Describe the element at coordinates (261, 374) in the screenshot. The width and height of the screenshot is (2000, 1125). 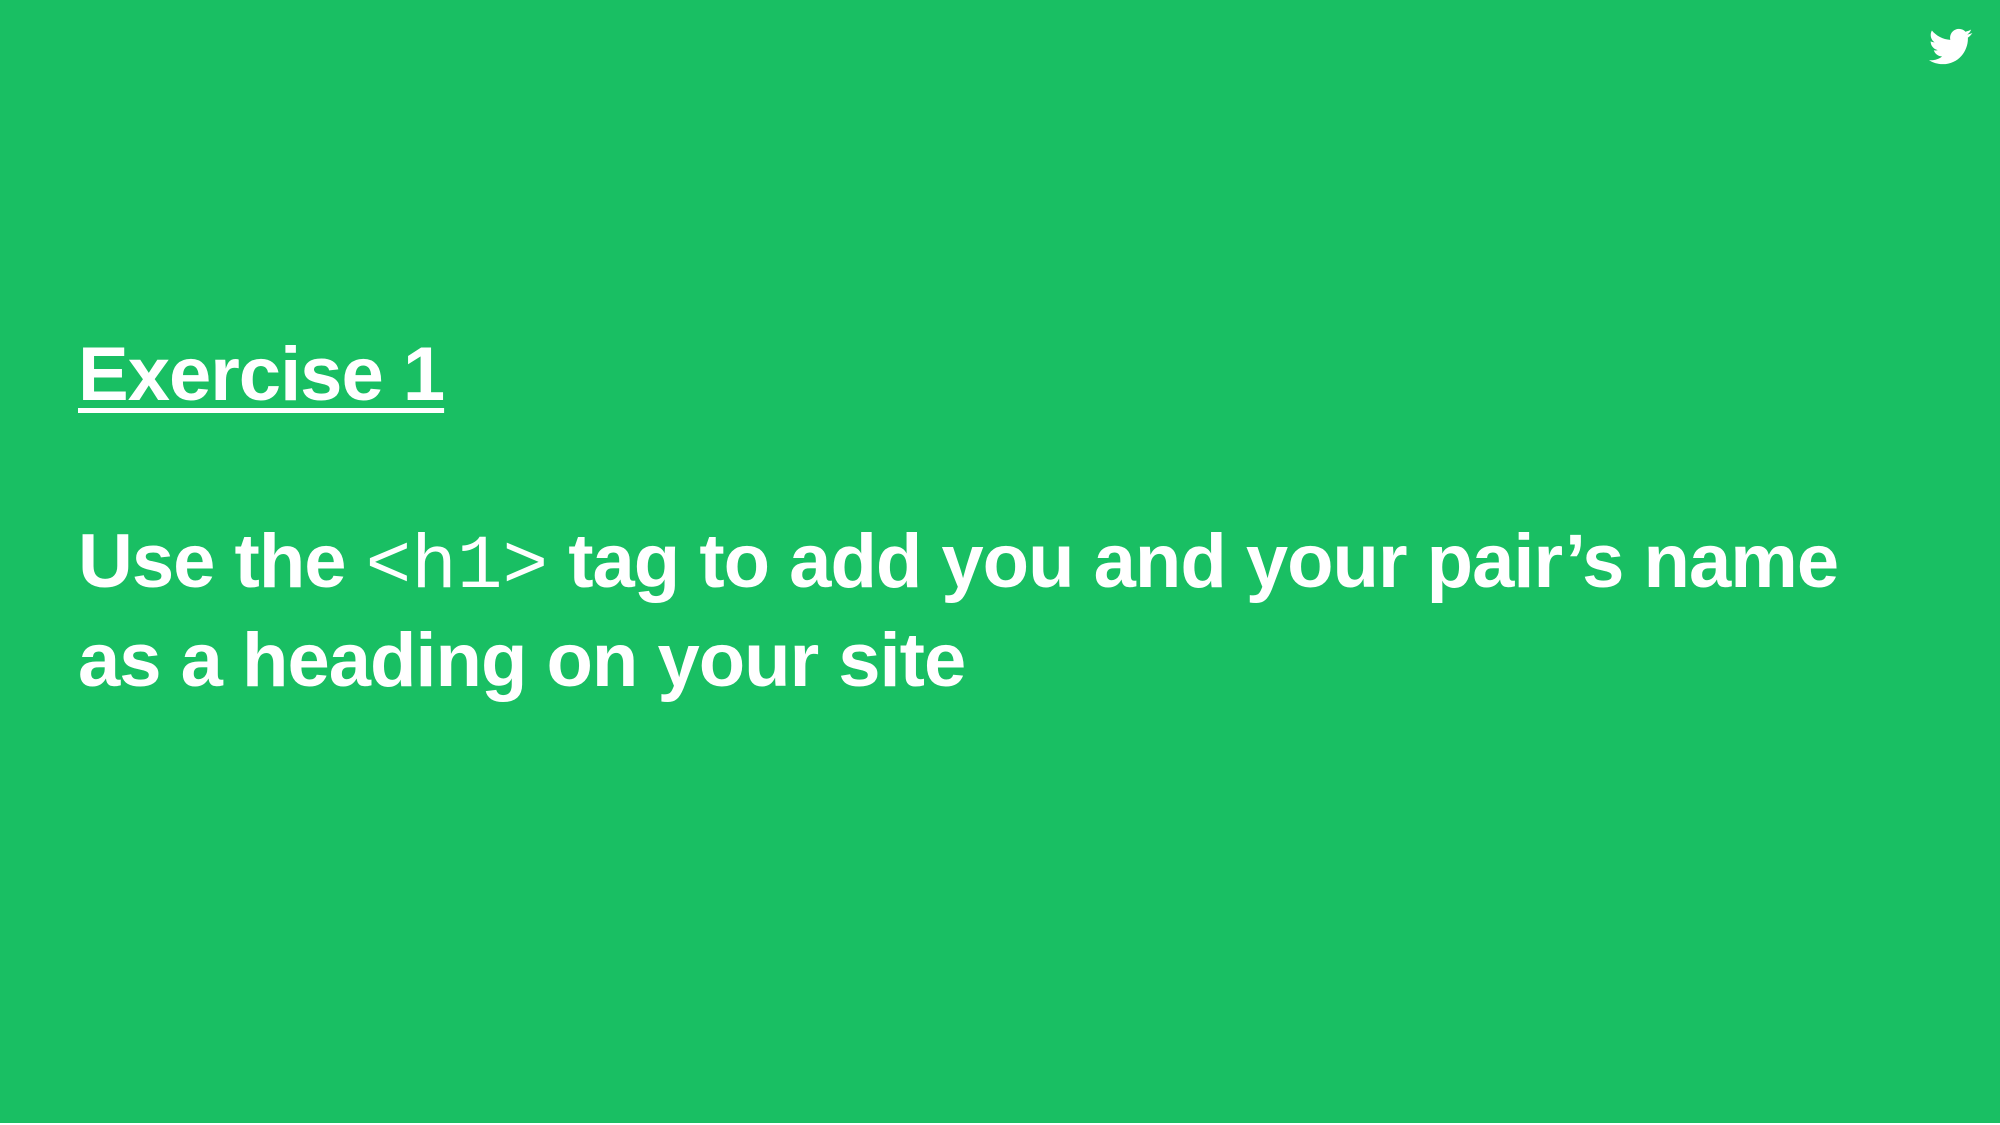
I see `slide-title: Exercise 1` at that location.